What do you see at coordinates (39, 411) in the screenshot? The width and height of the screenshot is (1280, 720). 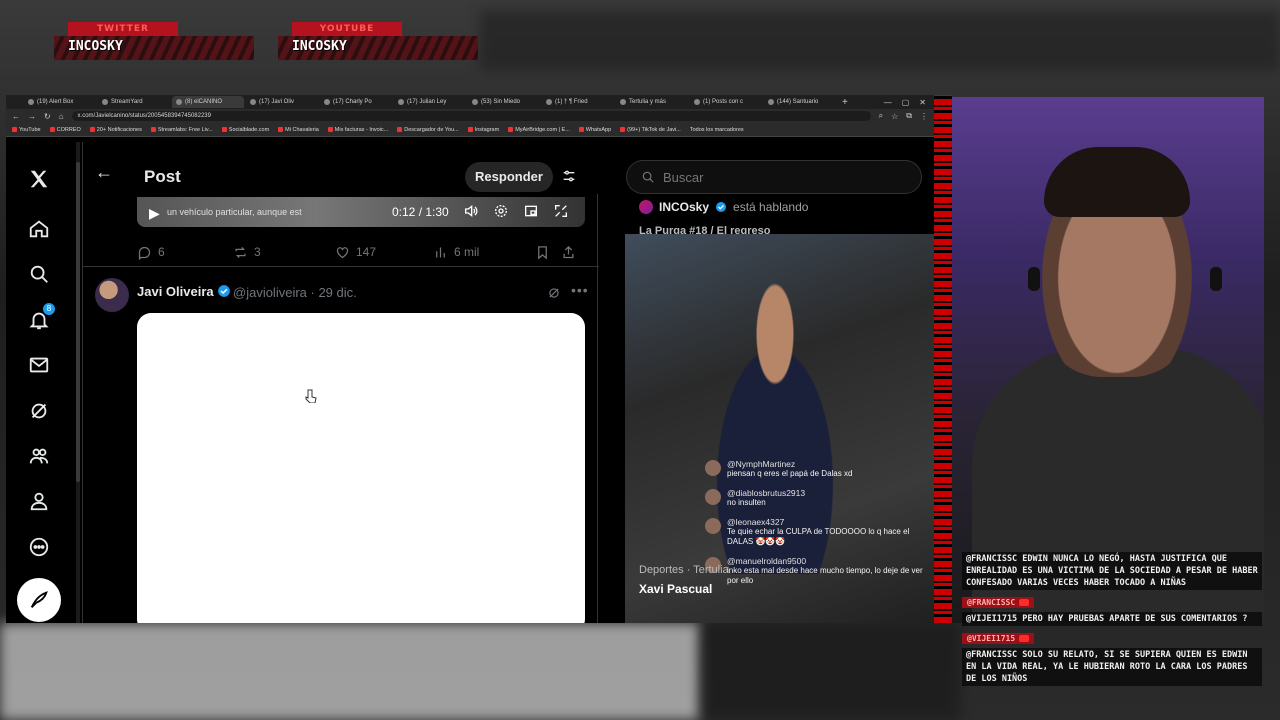 I see `grok-icon` at bounding box center [39, 411].